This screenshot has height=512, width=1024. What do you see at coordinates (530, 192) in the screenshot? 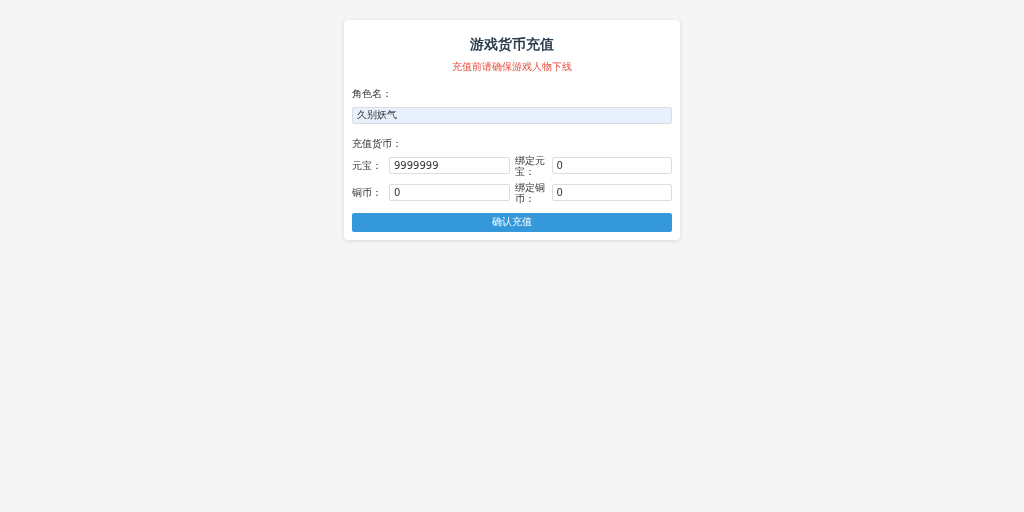
I see `field-label: 绑定铜币：` at bounding box center [530, 192].